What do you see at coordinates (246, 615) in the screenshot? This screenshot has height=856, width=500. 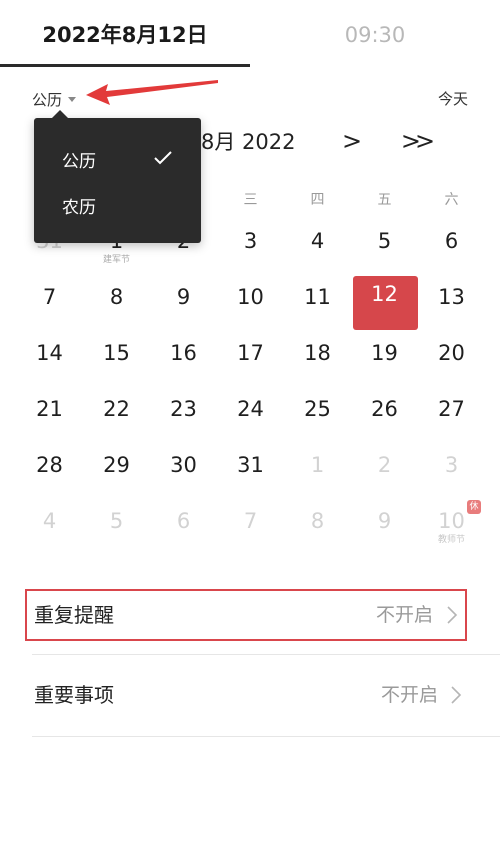 I see `repeat-reminder-row: 重复提醒 不开启` at bounding box center [246, 615].